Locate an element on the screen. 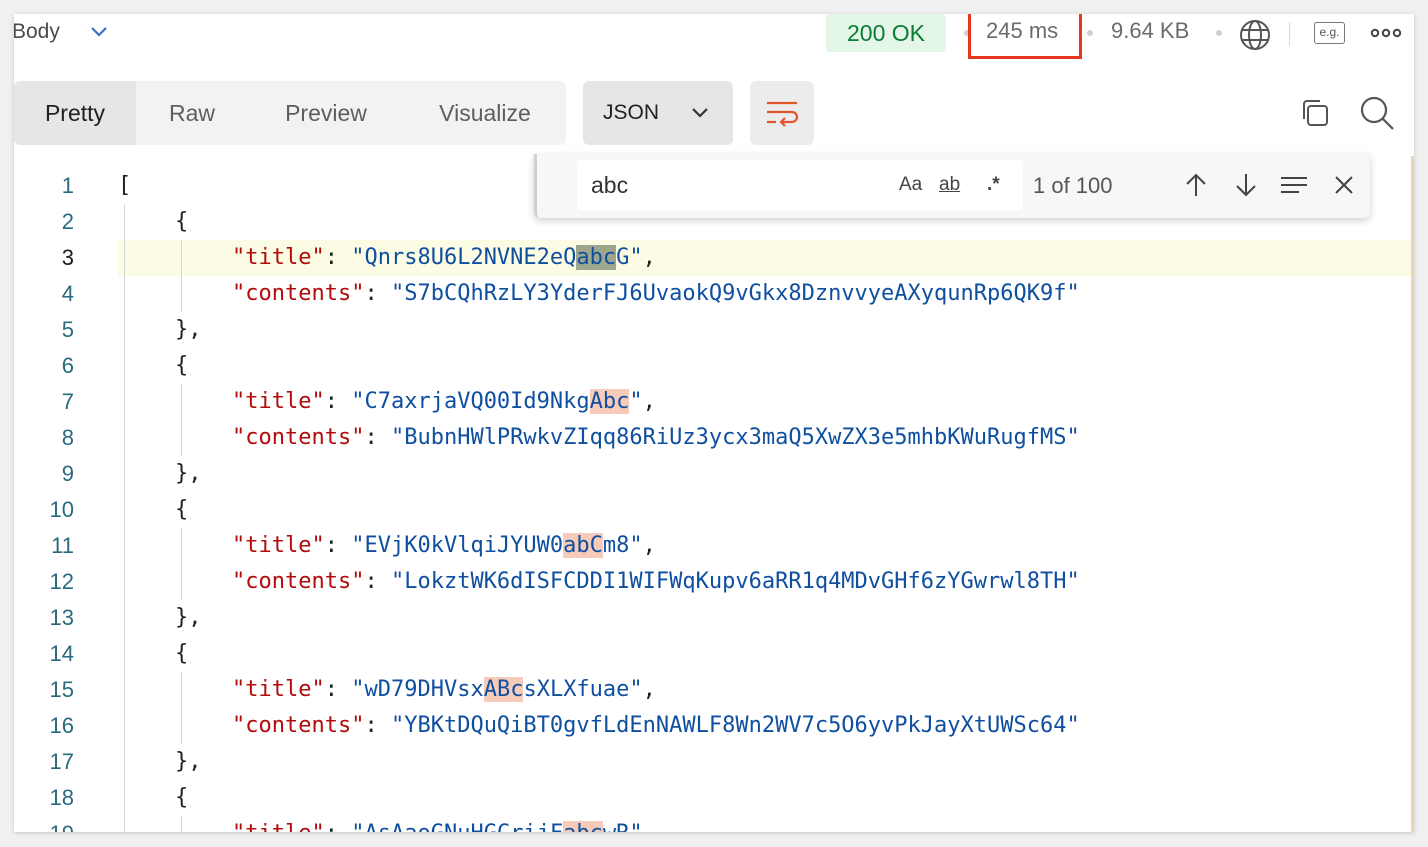 The width and height of the screenshot is (1428, 847). code-line: 11 "title": "EVjK0kVlqiJYUW0abCm8", is located at coordinates (714, 546).